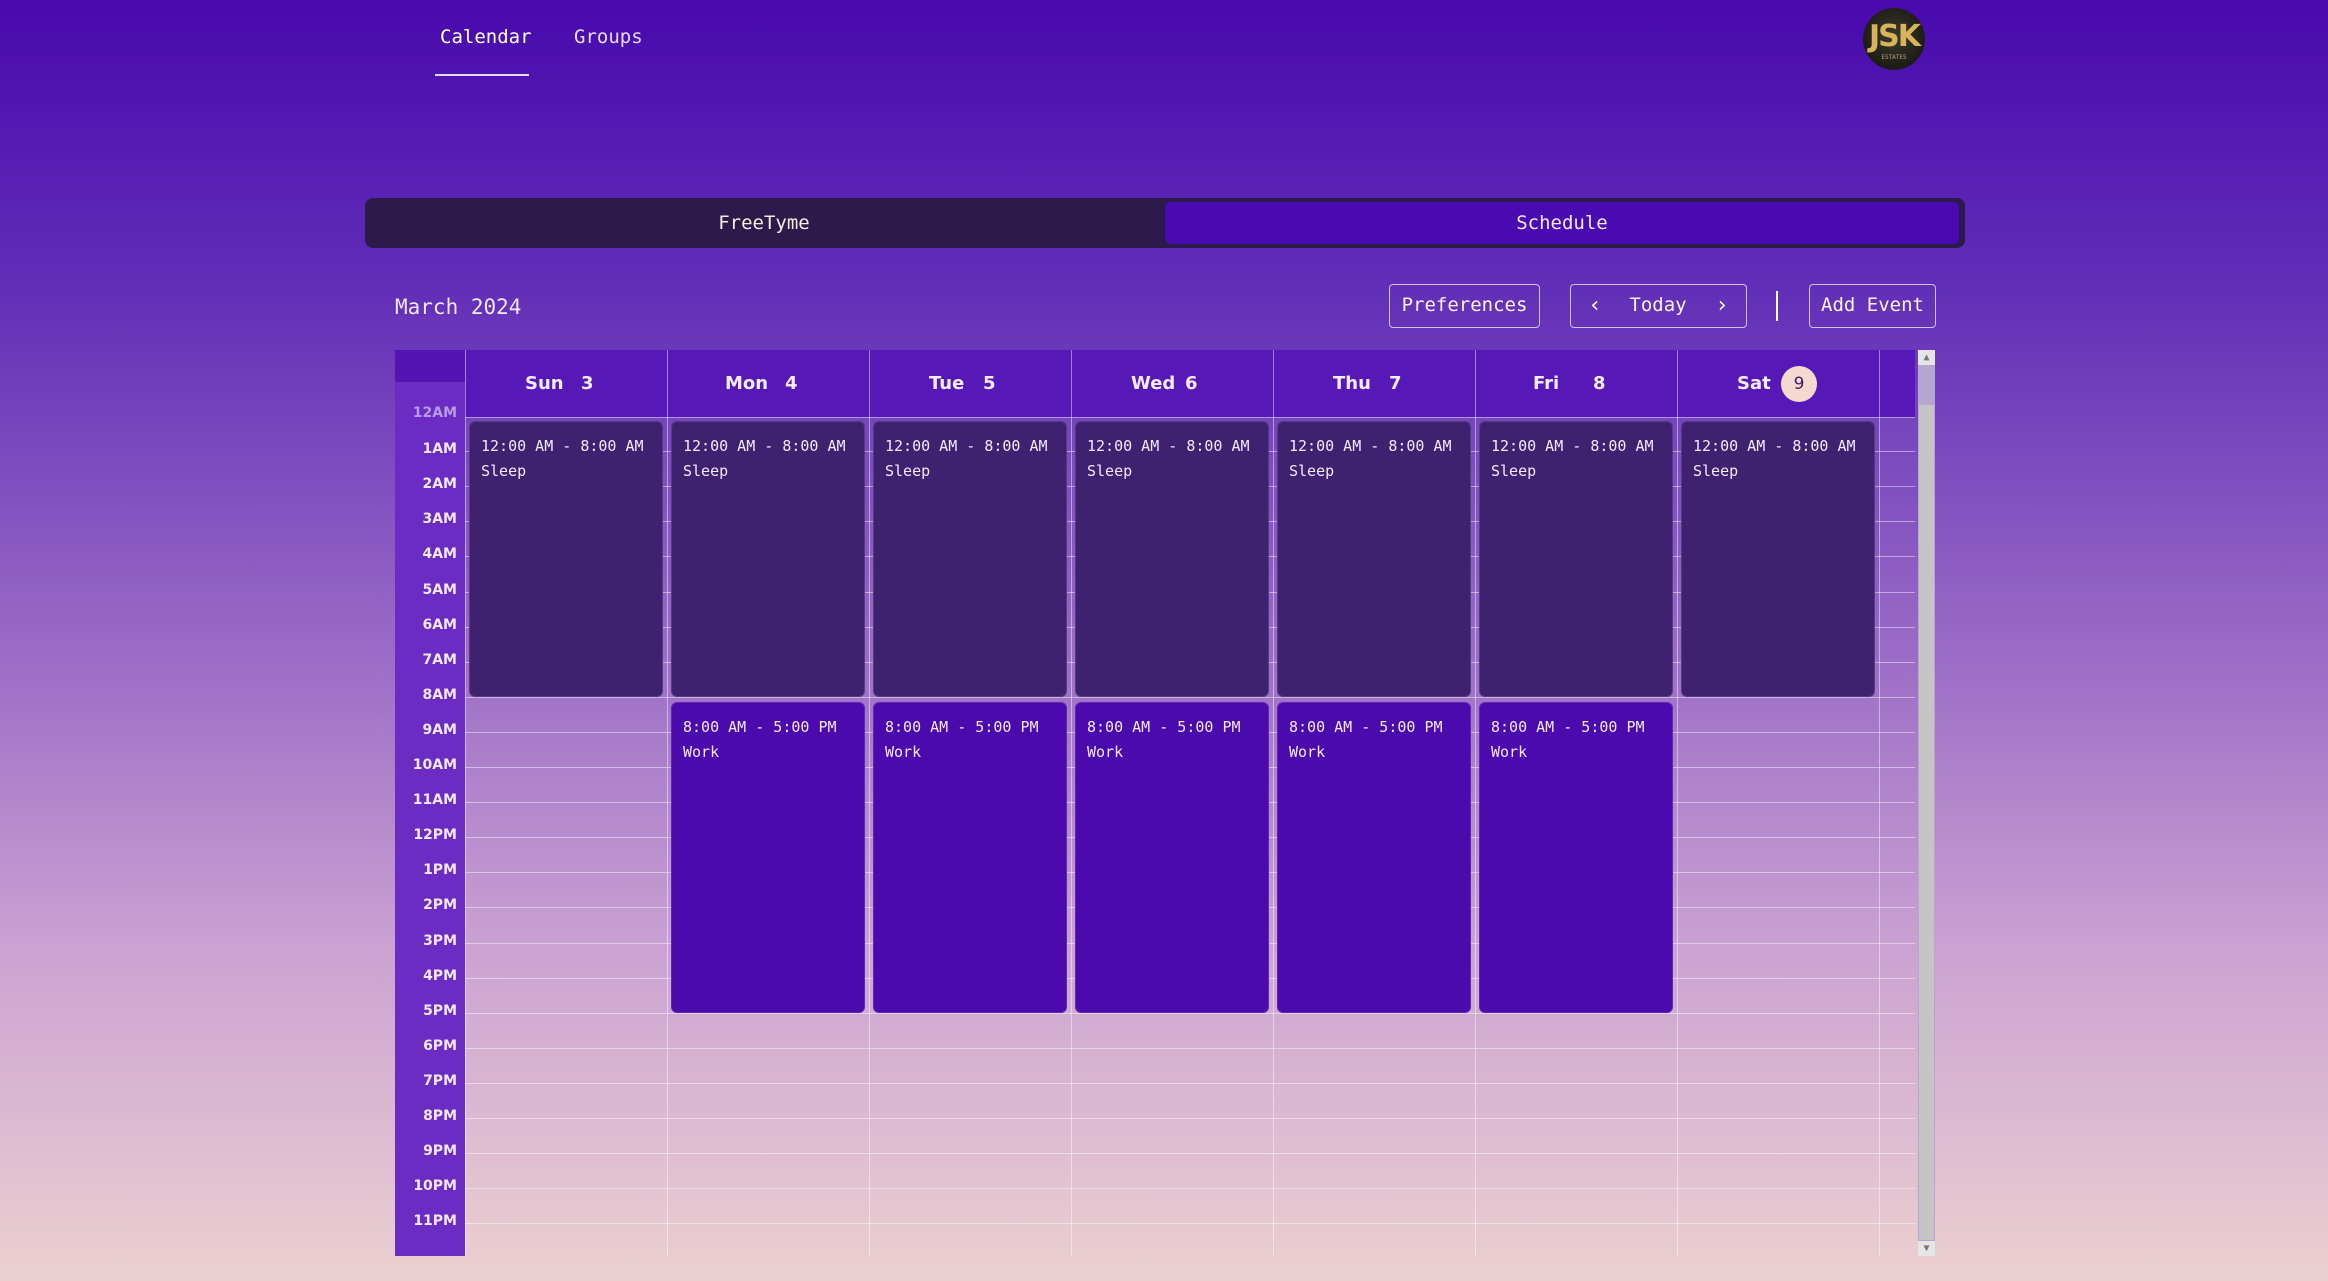 The image size is (2328, 1281). Describe the element at coordinates (1926, 357) in the screenshot. I see `scroll-up-arrow-icon: ▲` at that location.